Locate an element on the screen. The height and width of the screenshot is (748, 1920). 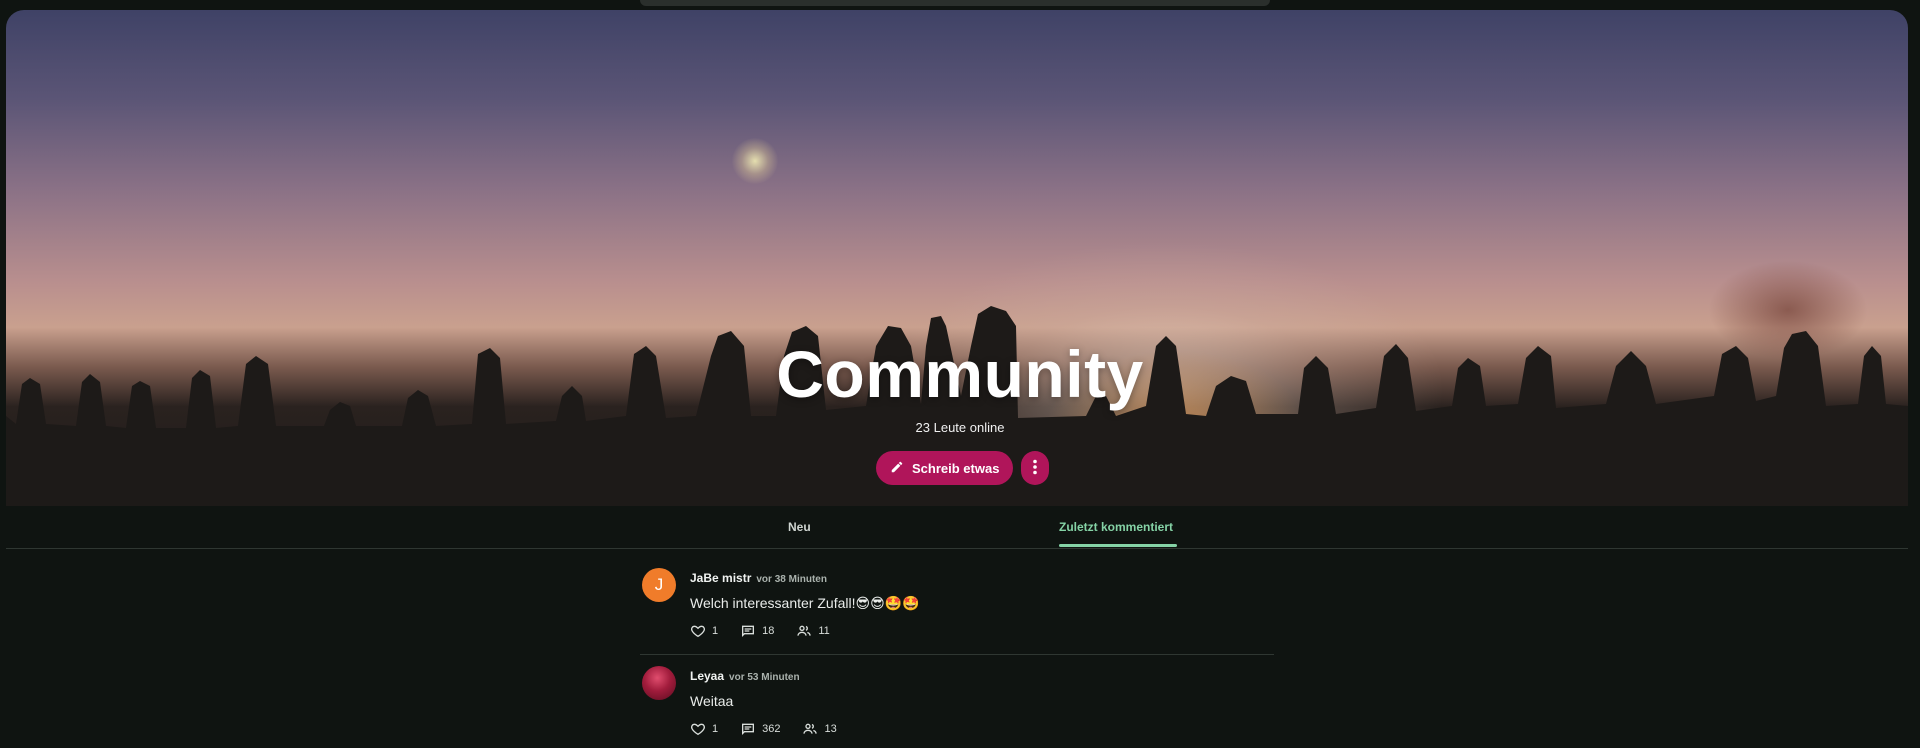
write-post-label: Schreib etwas is located at coordinates (956, 468).